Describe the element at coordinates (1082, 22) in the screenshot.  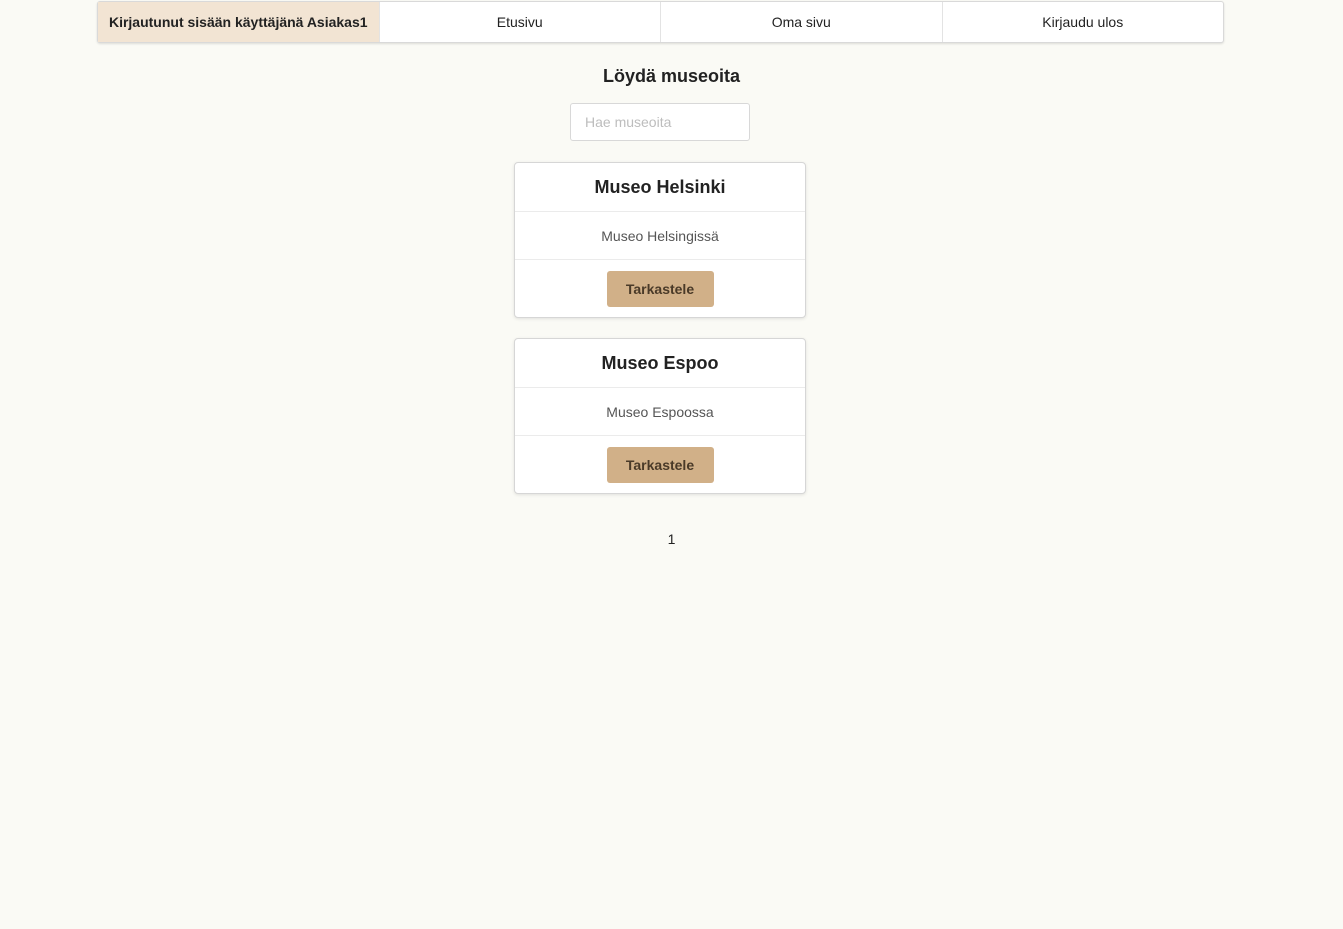
I see `nav-logout-link: Kirjaudu ulos` at that location.